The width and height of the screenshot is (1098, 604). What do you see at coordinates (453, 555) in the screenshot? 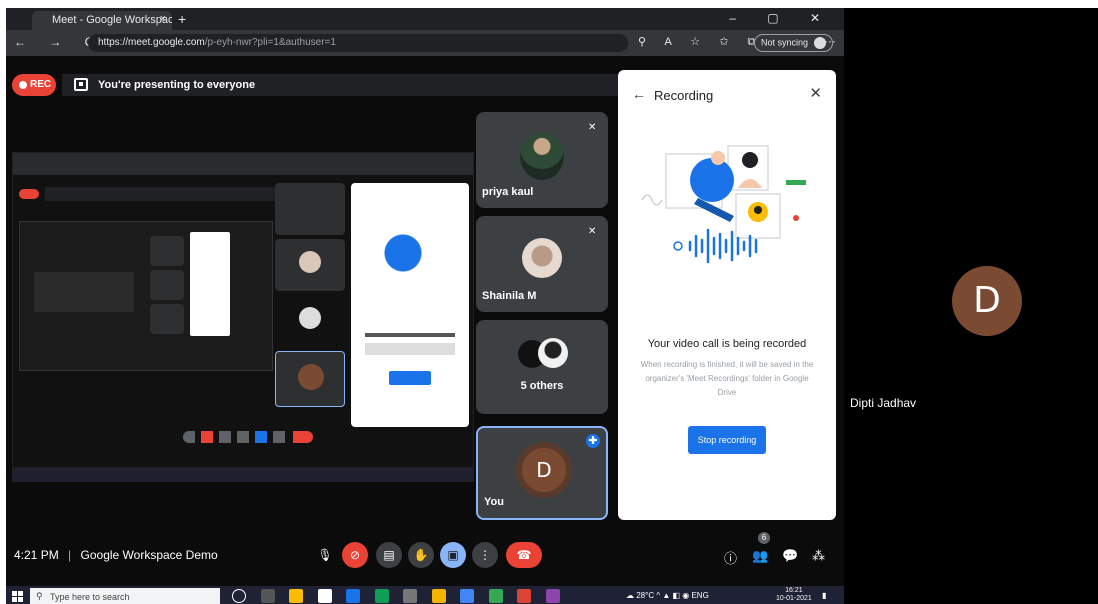
I see `present-now-icon: ▣` at bounding box center [453, 555].